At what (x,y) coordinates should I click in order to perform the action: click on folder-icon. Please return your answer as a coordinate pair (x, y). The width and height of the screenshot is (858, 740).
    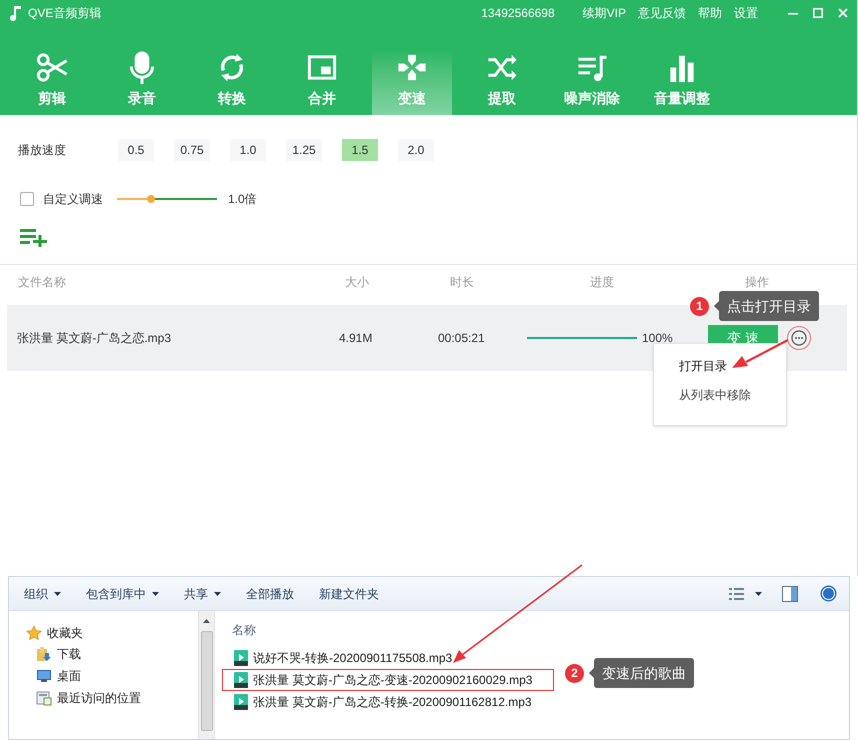
    Looking at the image, I should click on (44, 654).